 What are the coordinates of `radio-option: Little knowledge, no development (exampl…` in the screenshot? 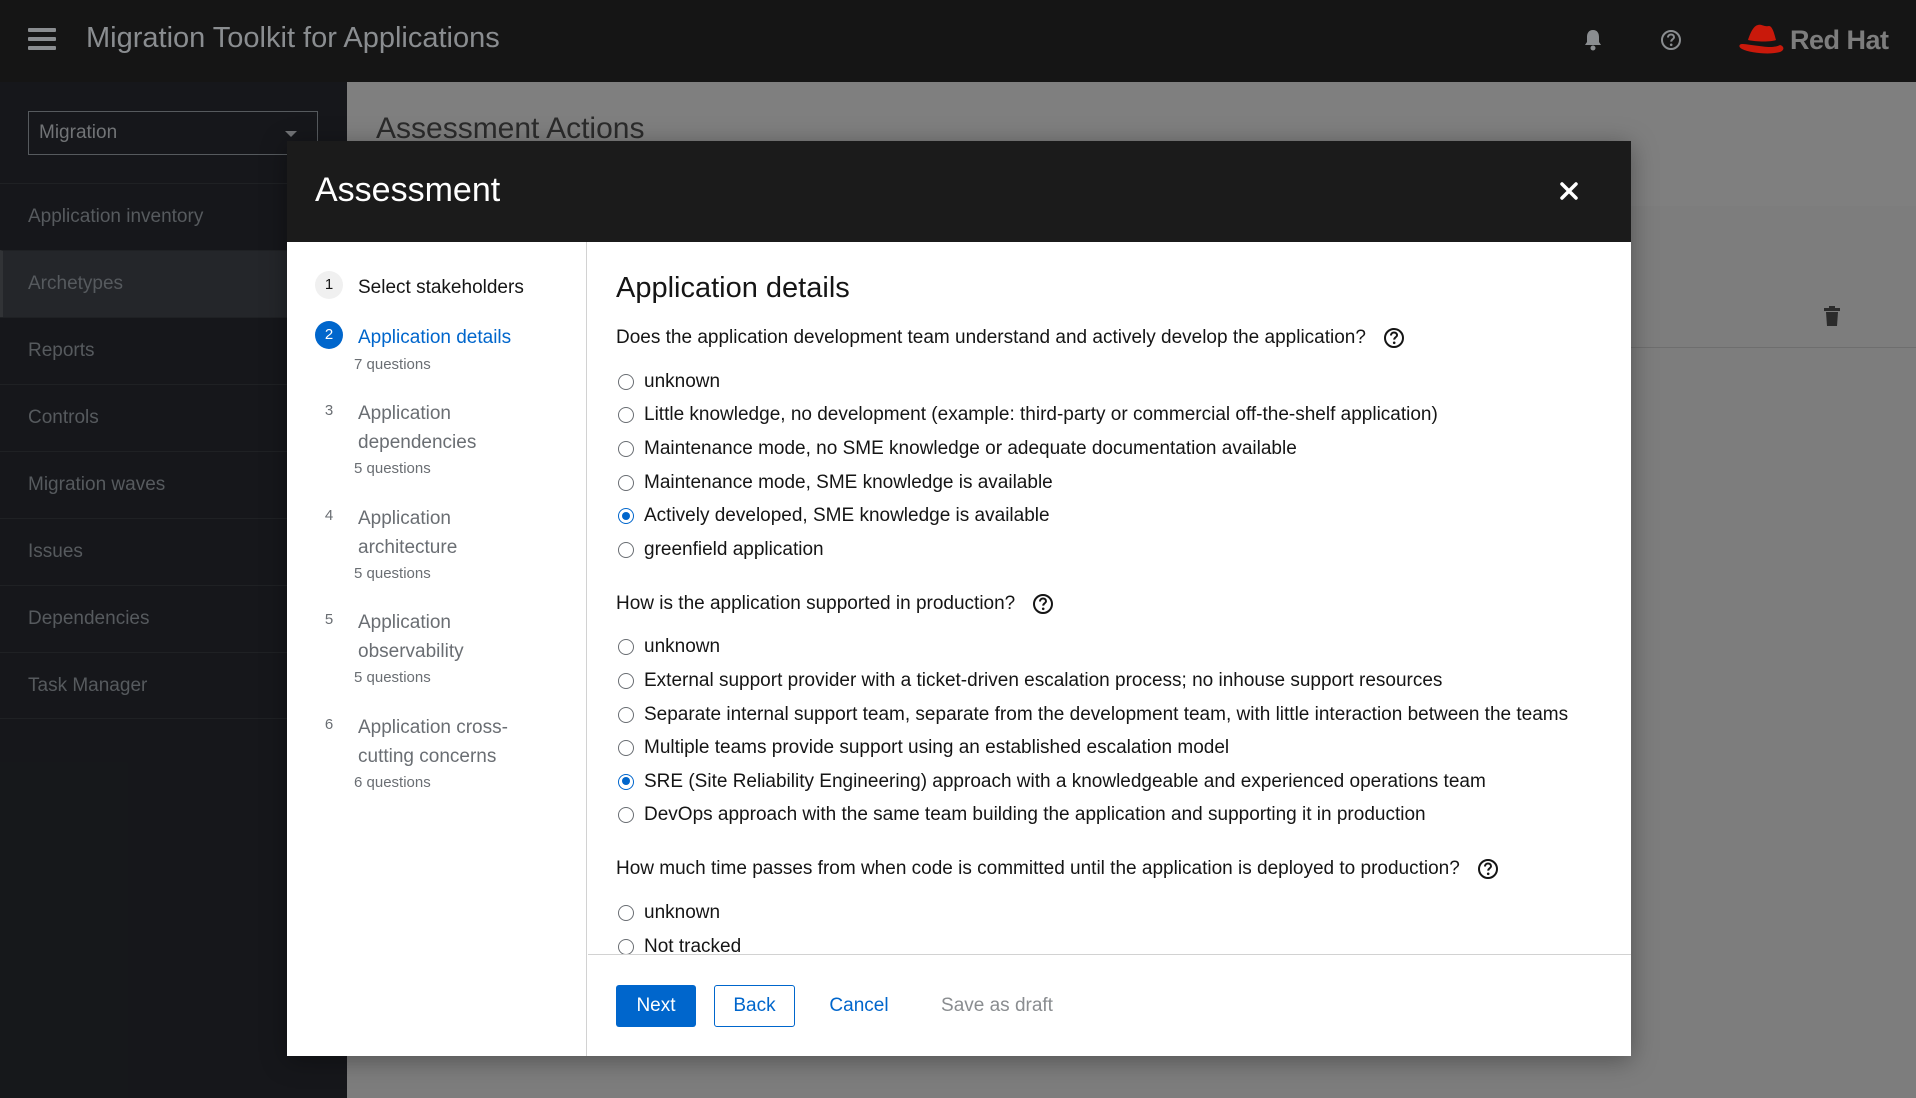 It's located at (1109, 416).